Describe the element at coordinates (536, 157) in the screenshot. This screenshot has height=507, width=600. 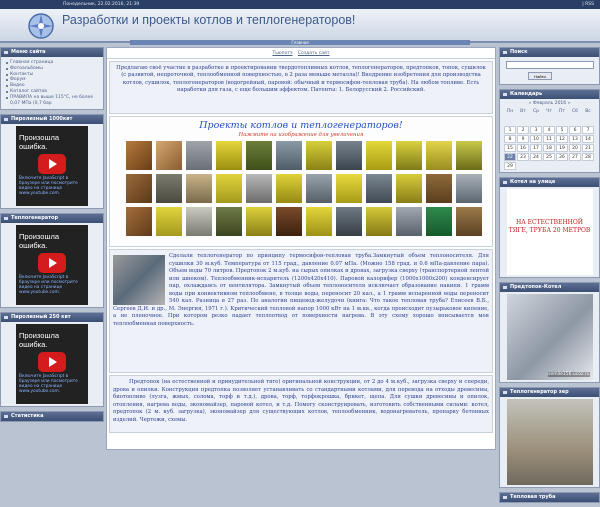
I see `calendar-day: 24` at that location.